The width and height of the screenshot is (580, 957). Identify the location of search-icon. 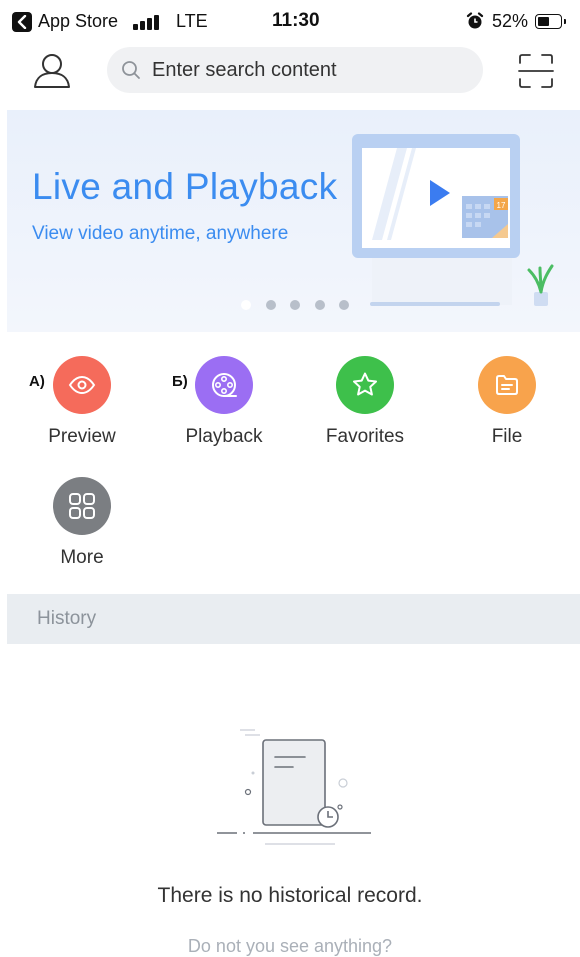
(131, 70).